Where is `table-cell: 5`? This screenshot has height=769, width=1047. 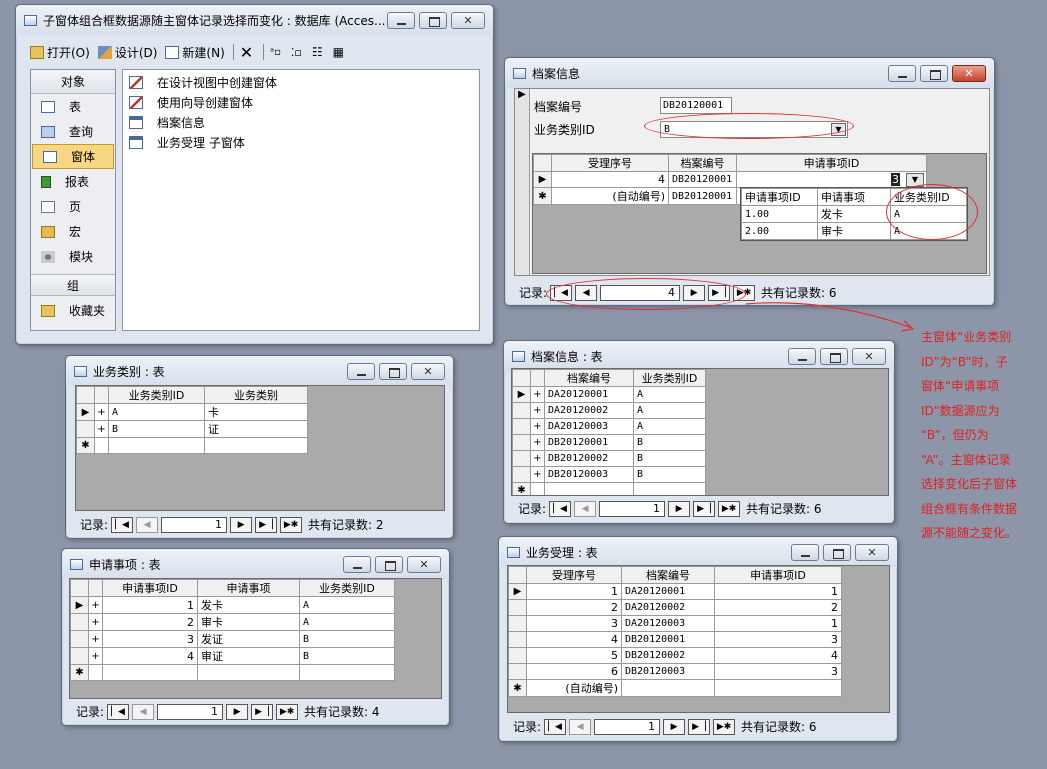 table-cell: 5 is located at coordinates (574, 655).